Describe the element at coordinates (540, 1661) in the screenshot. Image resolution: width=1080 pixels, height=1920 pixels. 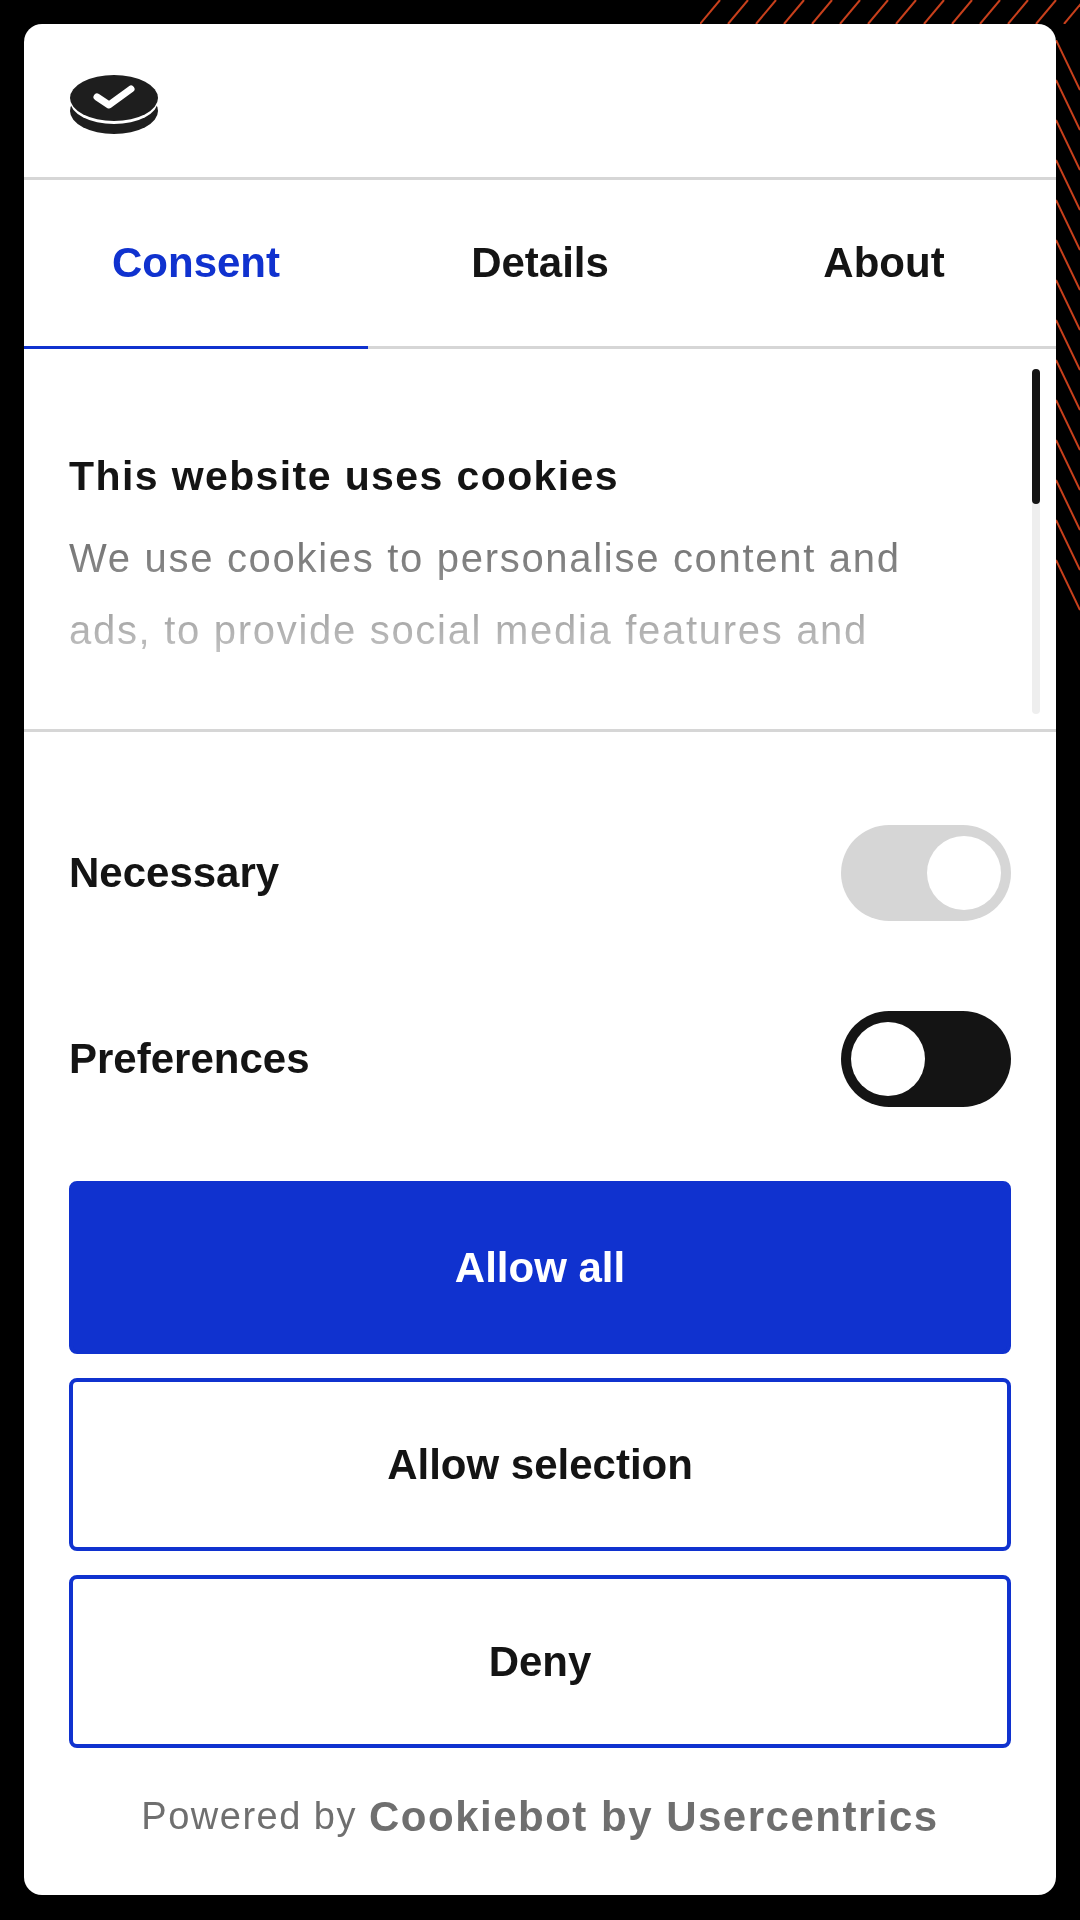
I see `action-button: Deny` at that location.